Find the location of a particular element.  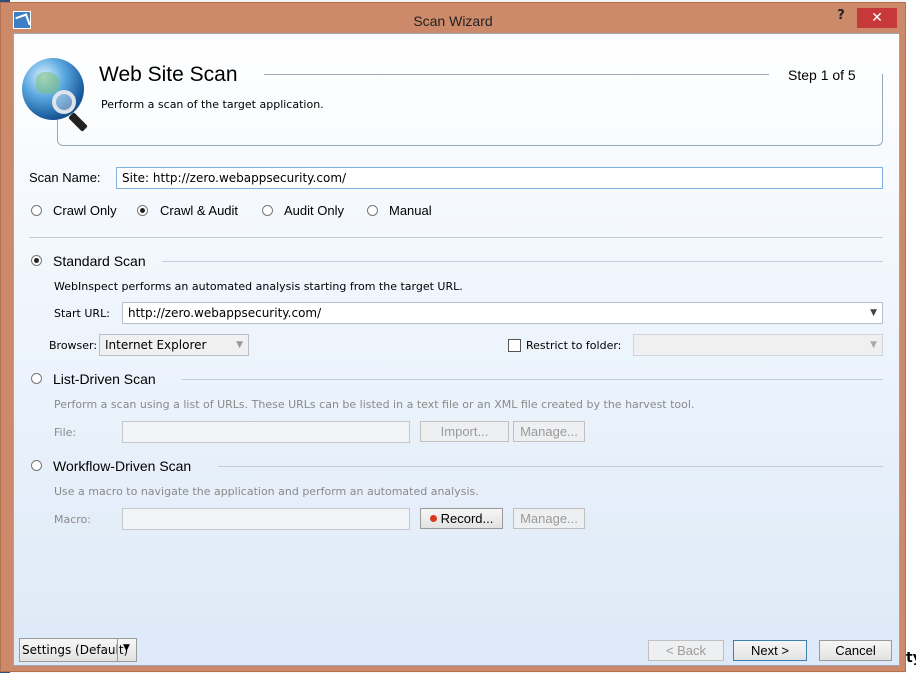

background-right is located at coordinates (911, 336).